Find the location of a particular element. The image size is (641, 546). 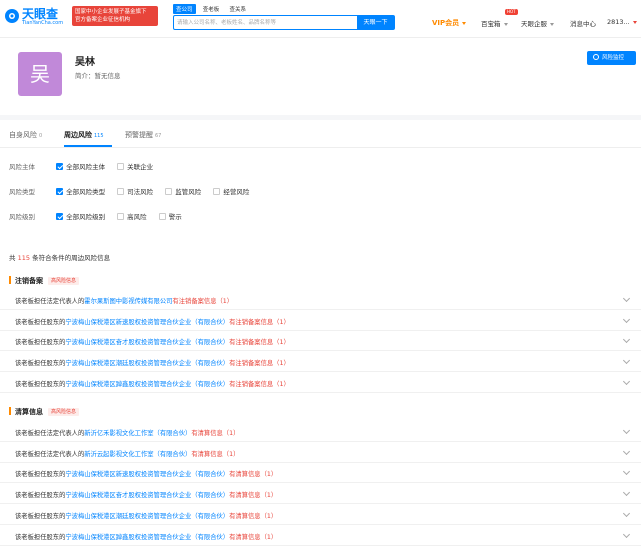

search-tab-relation: 查关系 is located at coordinates (238, 9).